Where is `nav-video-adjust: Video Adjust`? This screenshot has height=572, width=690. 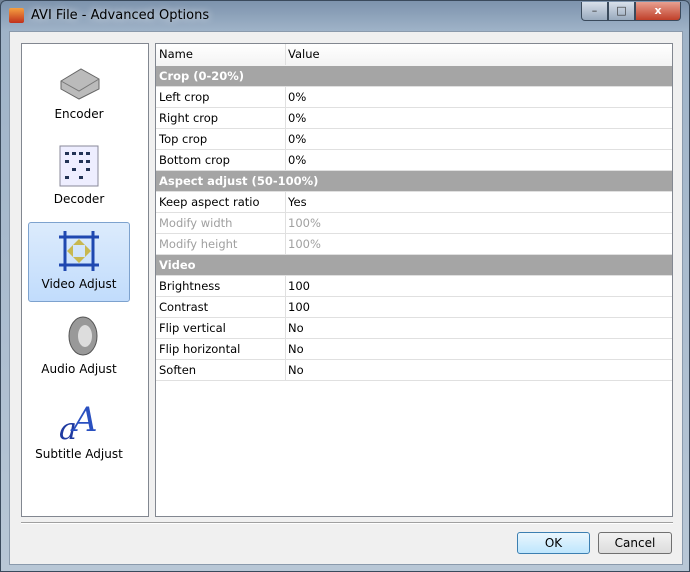 nav-video-adjust: Video Adjust is located at coordinates (79, 262).